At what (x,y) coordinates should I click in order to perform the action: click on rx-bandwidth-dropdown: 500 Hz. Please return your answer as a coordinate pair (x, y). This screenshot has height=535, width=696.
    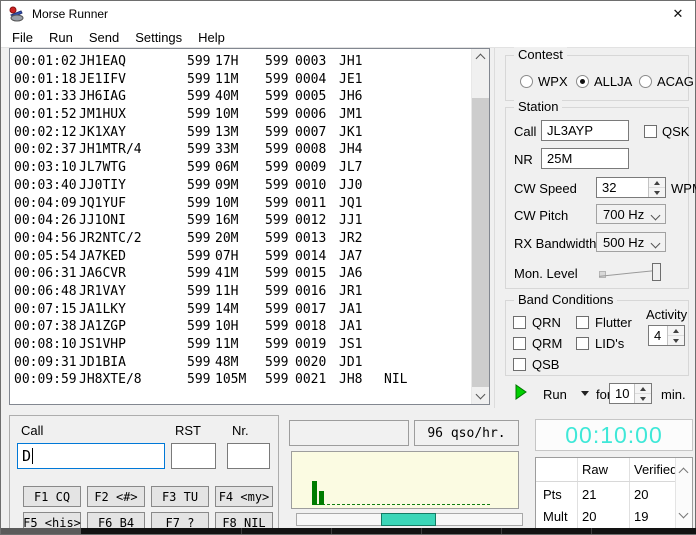
    Looking at the image, I should click on (631, 242).